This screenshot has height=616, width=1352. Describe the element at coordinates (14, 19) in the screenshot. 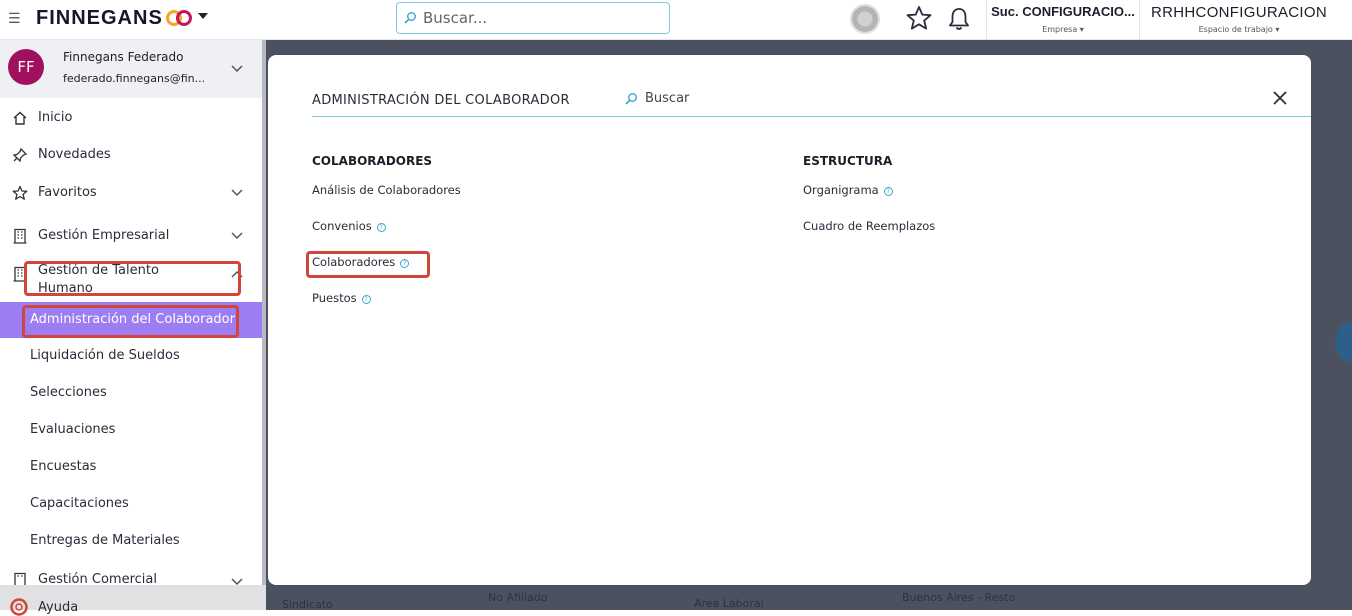

I see `menu-icon: ☰` at that location.